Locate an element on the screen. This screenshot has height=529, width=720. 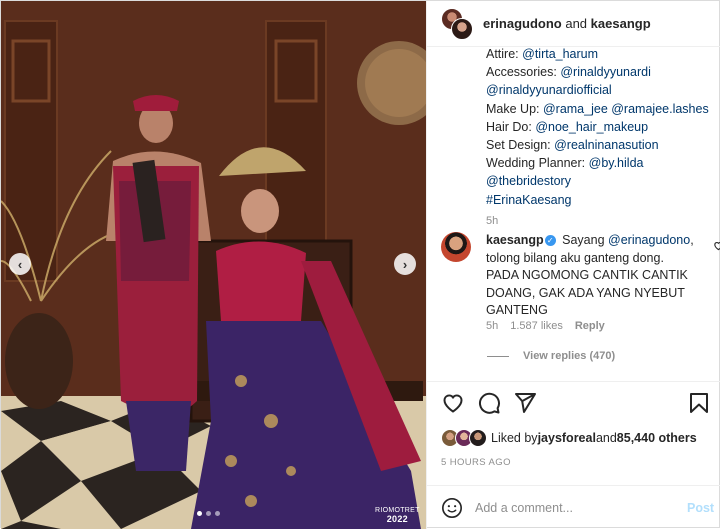
post-timestamp: 5 HOURS AGO is located at coordinates (476, 462).